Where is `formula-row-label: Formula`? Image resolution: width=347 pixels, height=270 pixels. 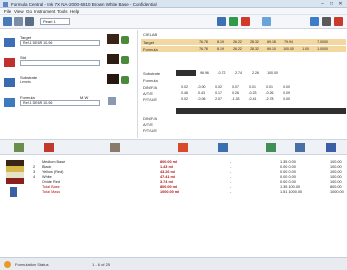
formula-row-label: Formula is located at coordinates (150, 49).